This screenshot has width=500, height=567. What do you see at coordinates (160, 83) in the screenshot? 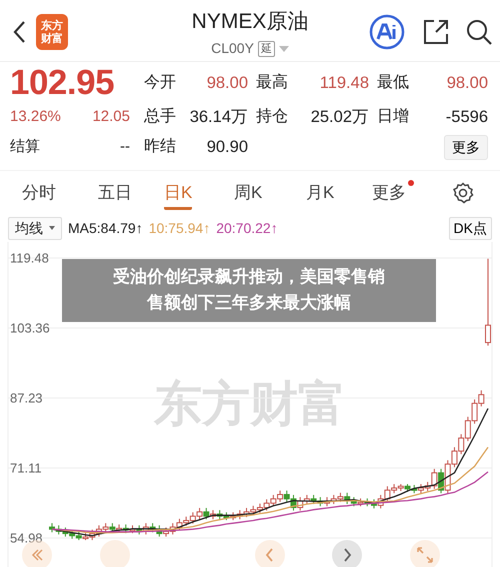
I see `stat-label: 今开` at bounding box center [160, 83].